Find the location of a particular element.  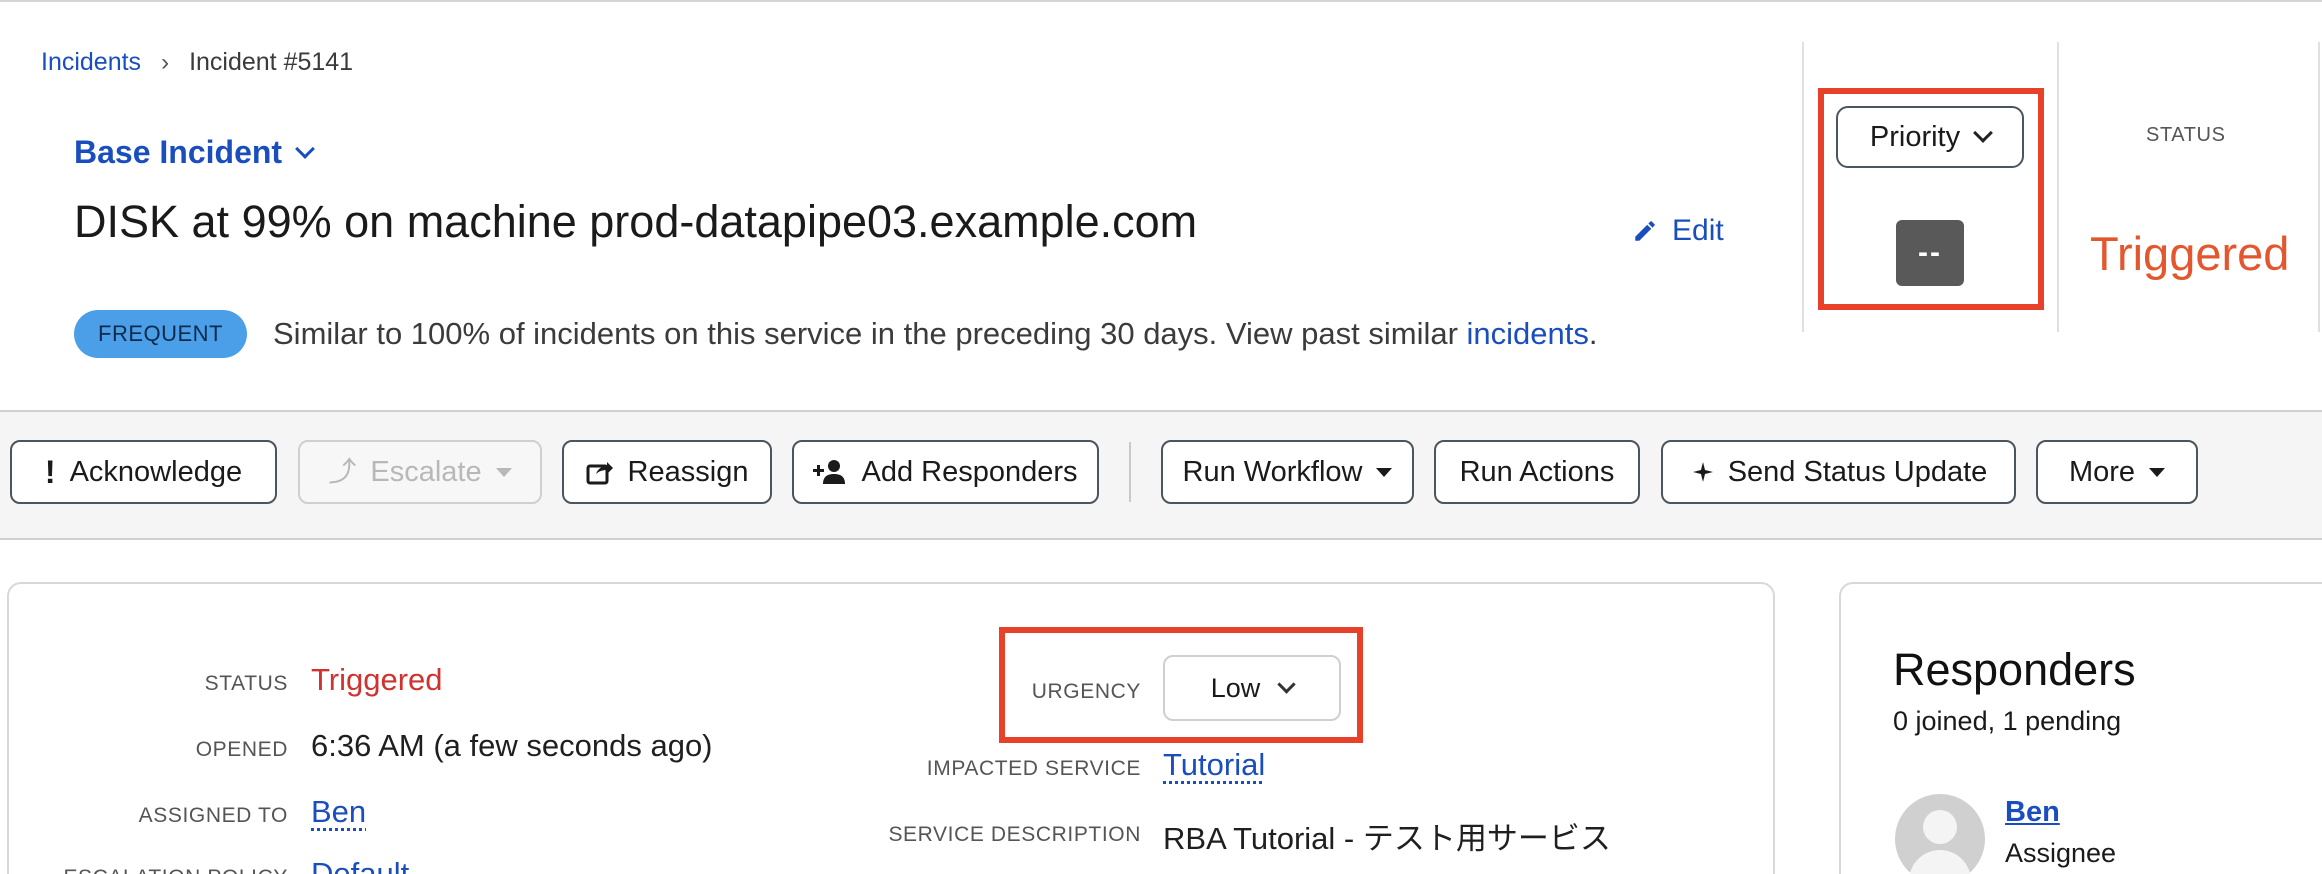

impacted-service-label: IMPACTED SERVICE is located at coordinates (1033, 768).